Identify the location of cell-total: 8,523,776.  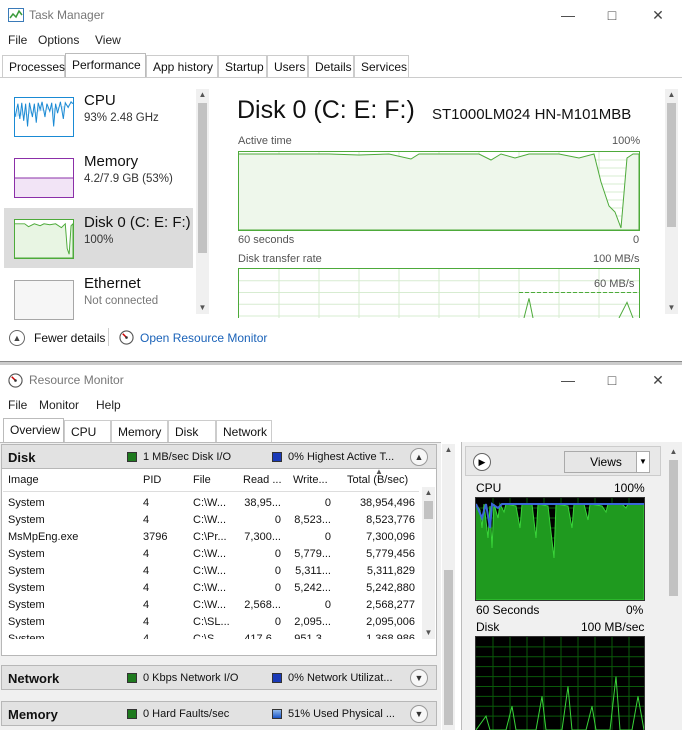
(390, 520).